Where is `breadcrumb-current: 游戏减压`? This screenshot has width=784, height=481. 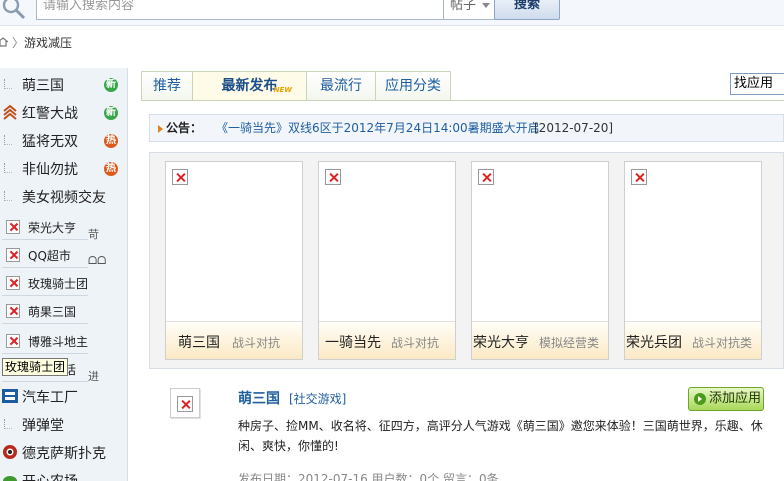 breadcrumb-current: 游戏减压 is located at coordinates (48, 43).